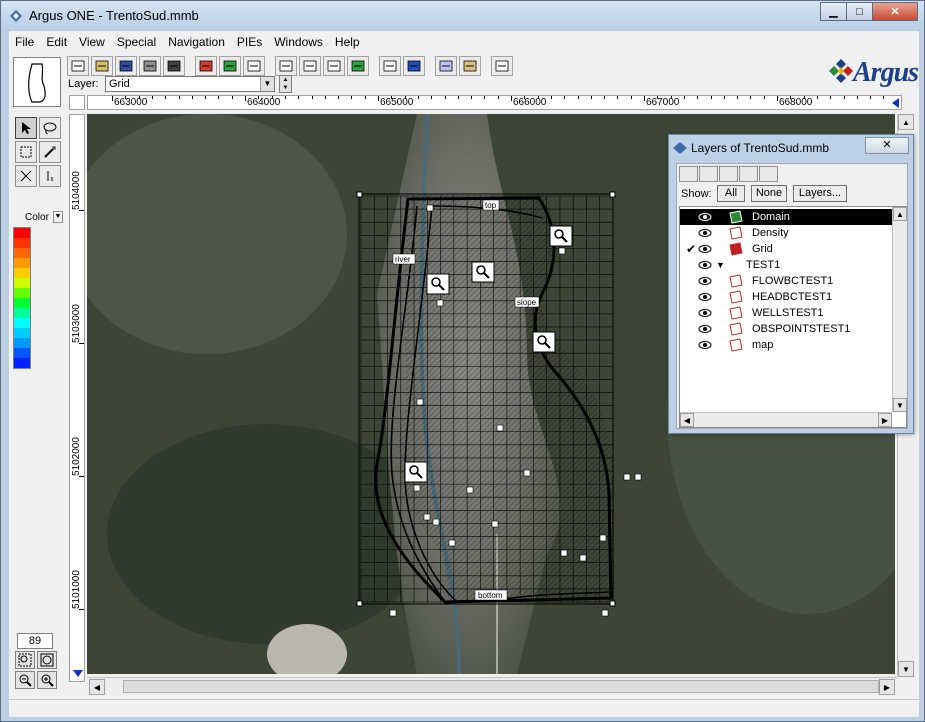  Describe the element at coordinates (26, 152) in the screenshot. I see `rect-select-tool` at that location.